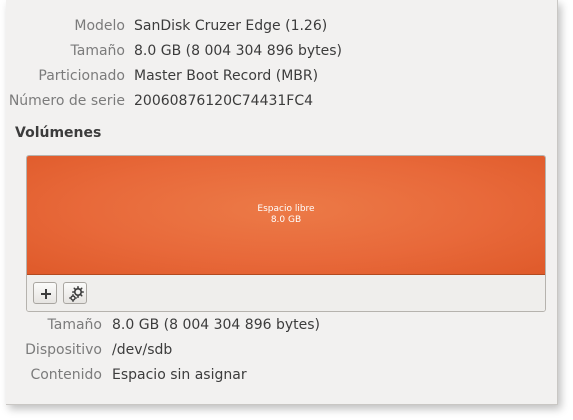 The image size is (573, 420). I want to click on volumes-heading: Volúmenes, so click(58, 133).